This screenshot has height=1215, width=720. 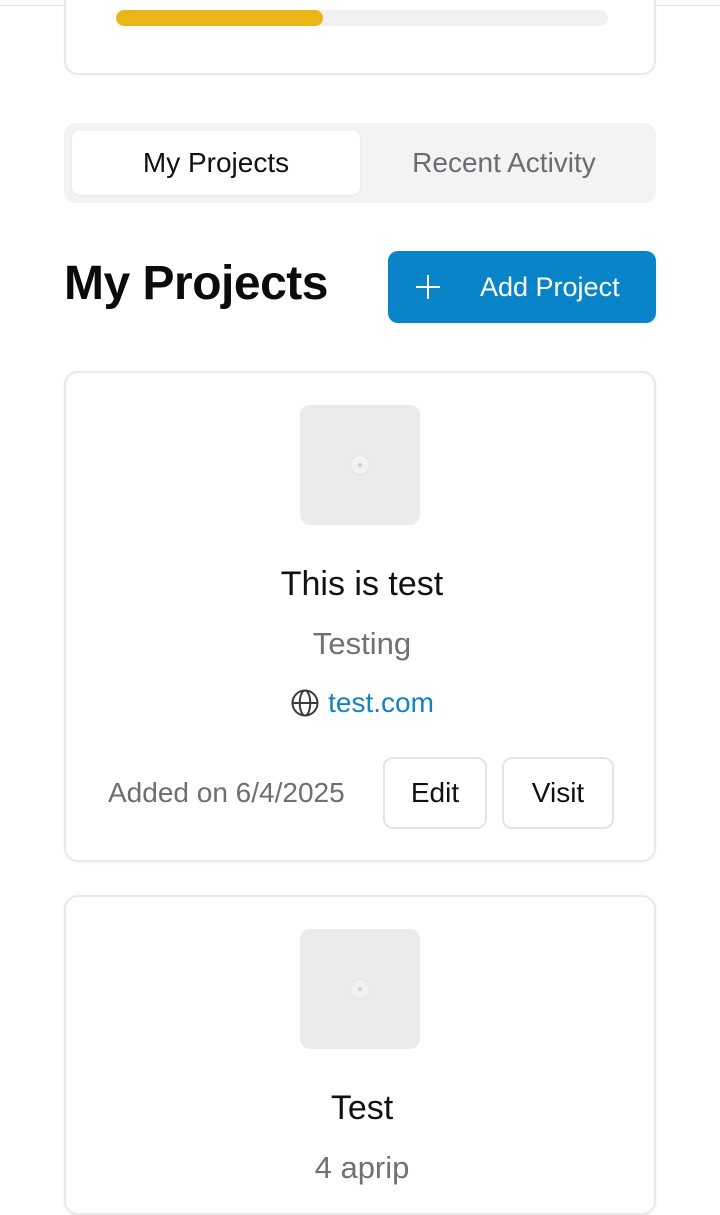 I want to click on project-link: test.com, so click(x=362, y=703).